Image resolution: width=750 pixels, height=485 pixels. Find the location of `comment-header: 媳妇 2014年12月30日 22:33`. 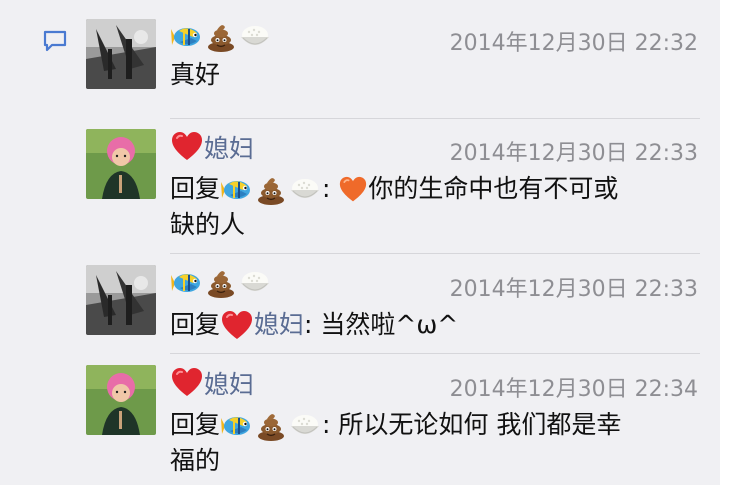

comment-header: 媳妇 2014年12月30日 22:33 is located at coordinates (435, 147).